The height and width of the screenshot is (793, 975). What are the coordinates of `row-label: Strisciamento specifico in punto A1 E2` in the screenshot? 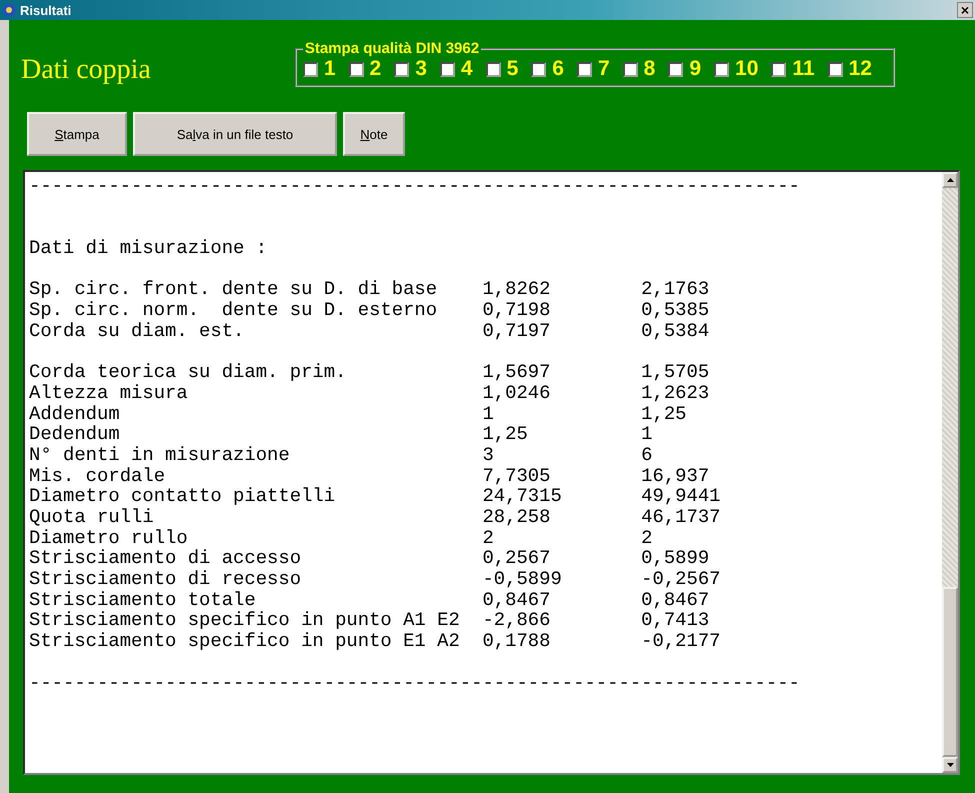 It's located at (244, 620).